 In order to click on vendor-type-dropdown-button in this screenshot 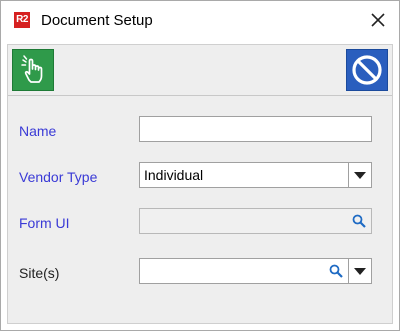, I will do `click(360, 175)`.